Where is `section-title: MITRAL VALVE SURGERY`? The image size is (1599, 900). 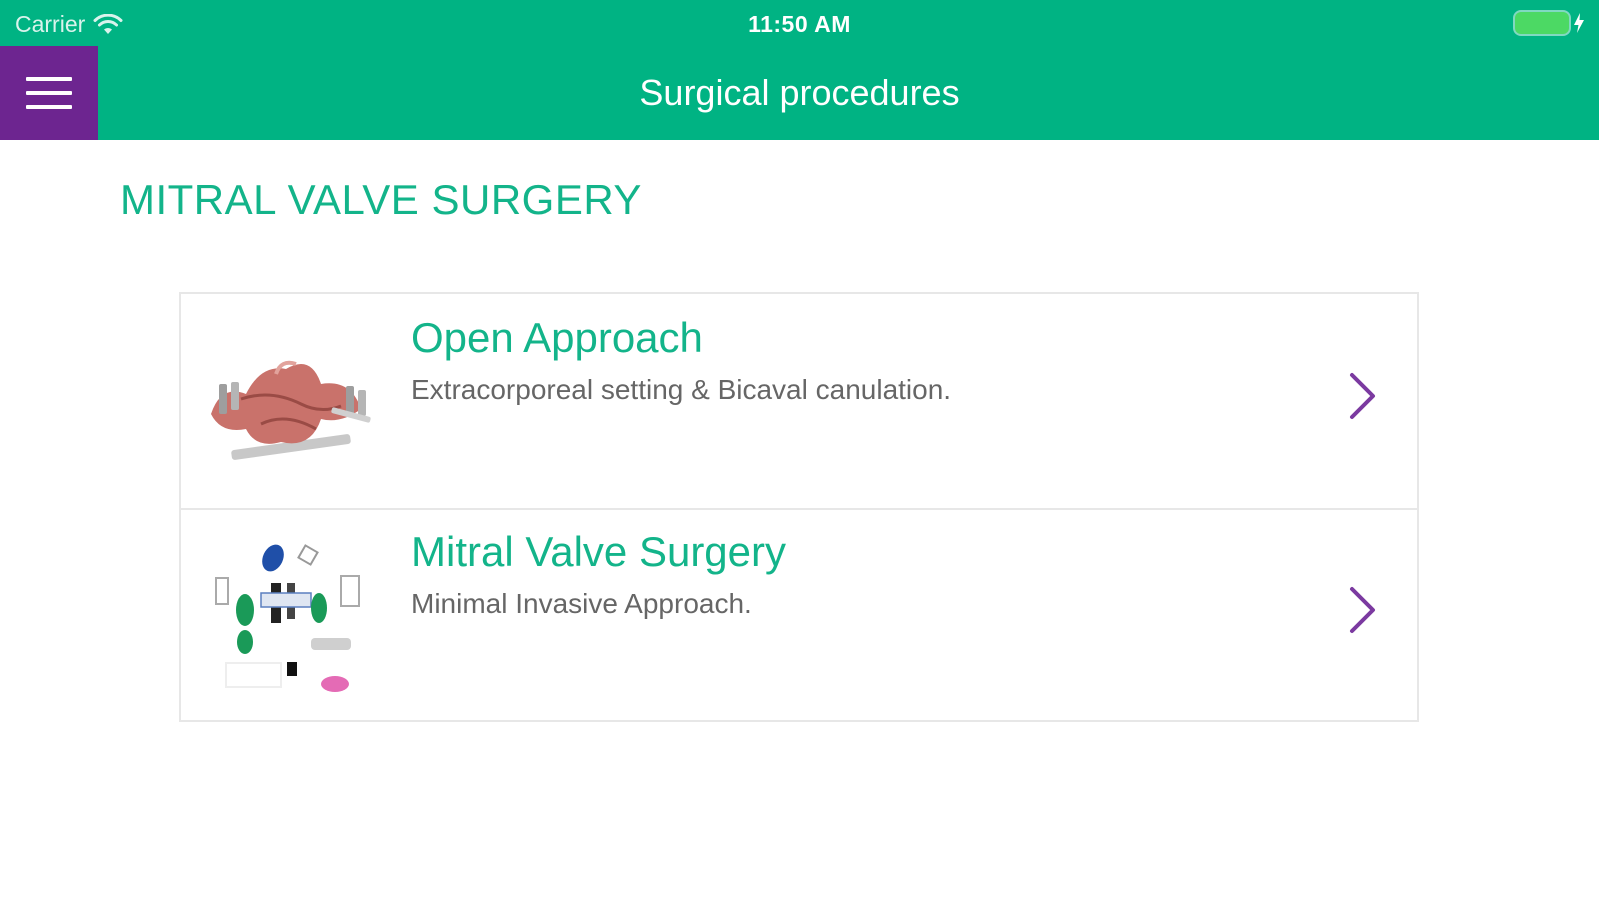
section-title: MITRAL VALVE SURGERY is located at coordinates (381, 199).